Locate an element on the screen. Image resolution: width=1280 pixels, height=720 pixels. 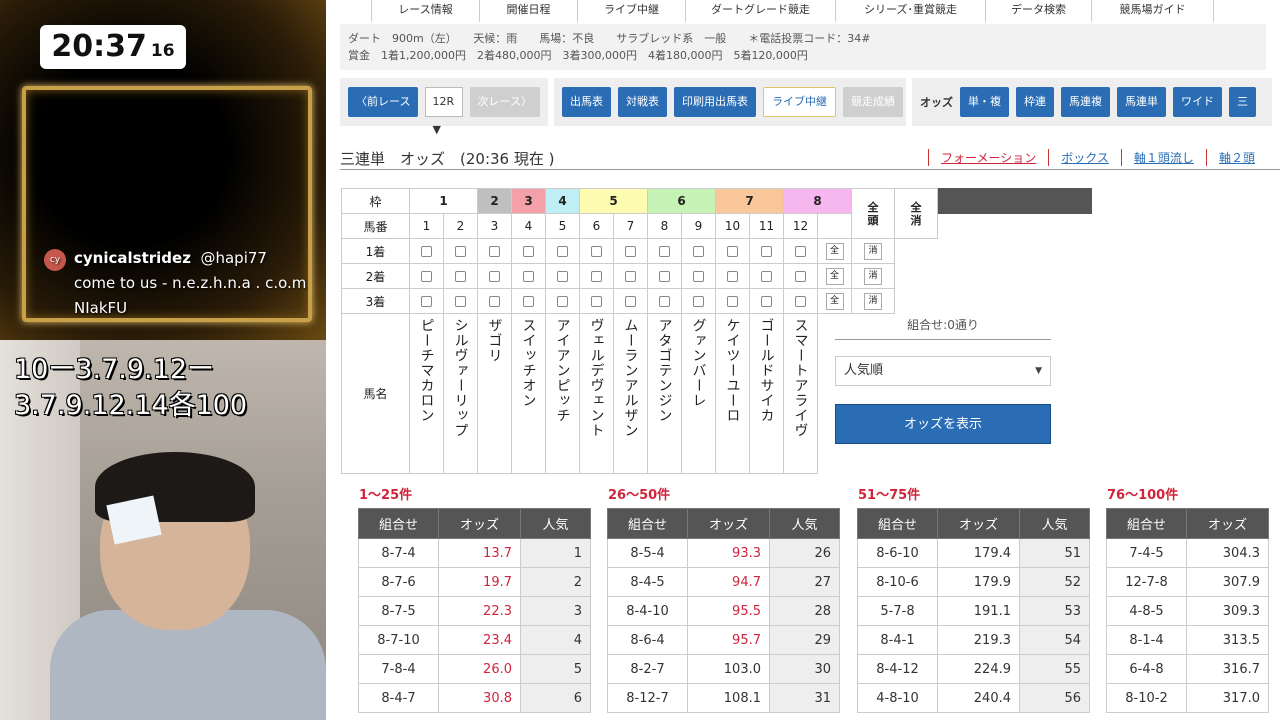
odds-row: 8-10-2 317.0 is located at coordinates (1187, 698).